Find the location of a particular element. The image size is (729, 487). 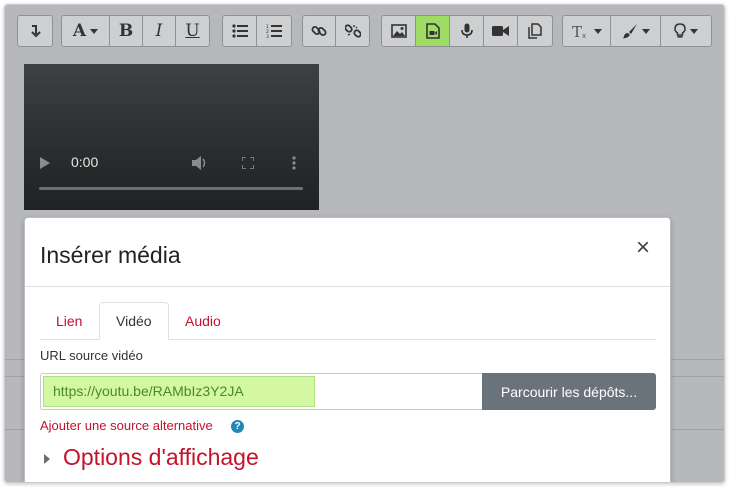

numbered-list-button: 1 2 3 is located at coordinates (274, 31).